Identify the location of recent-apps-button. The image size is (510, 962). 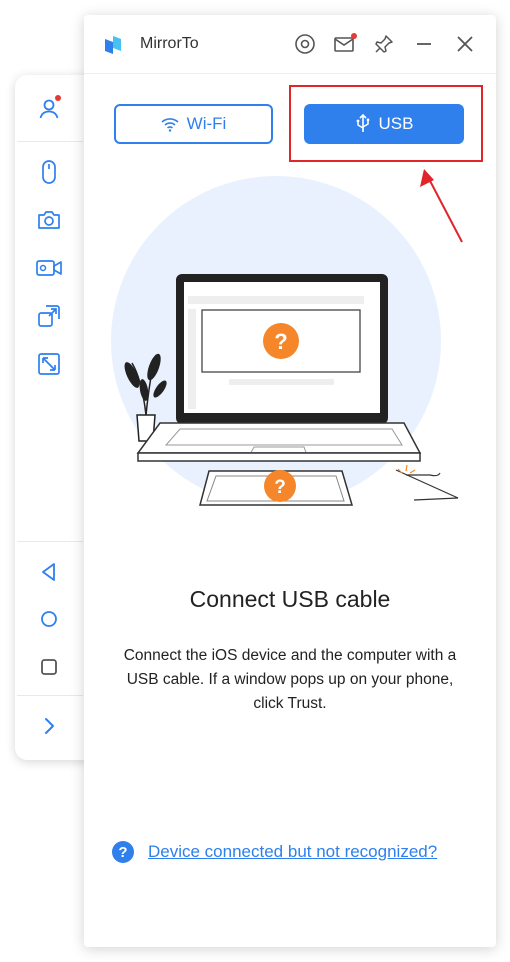
(49, 667).